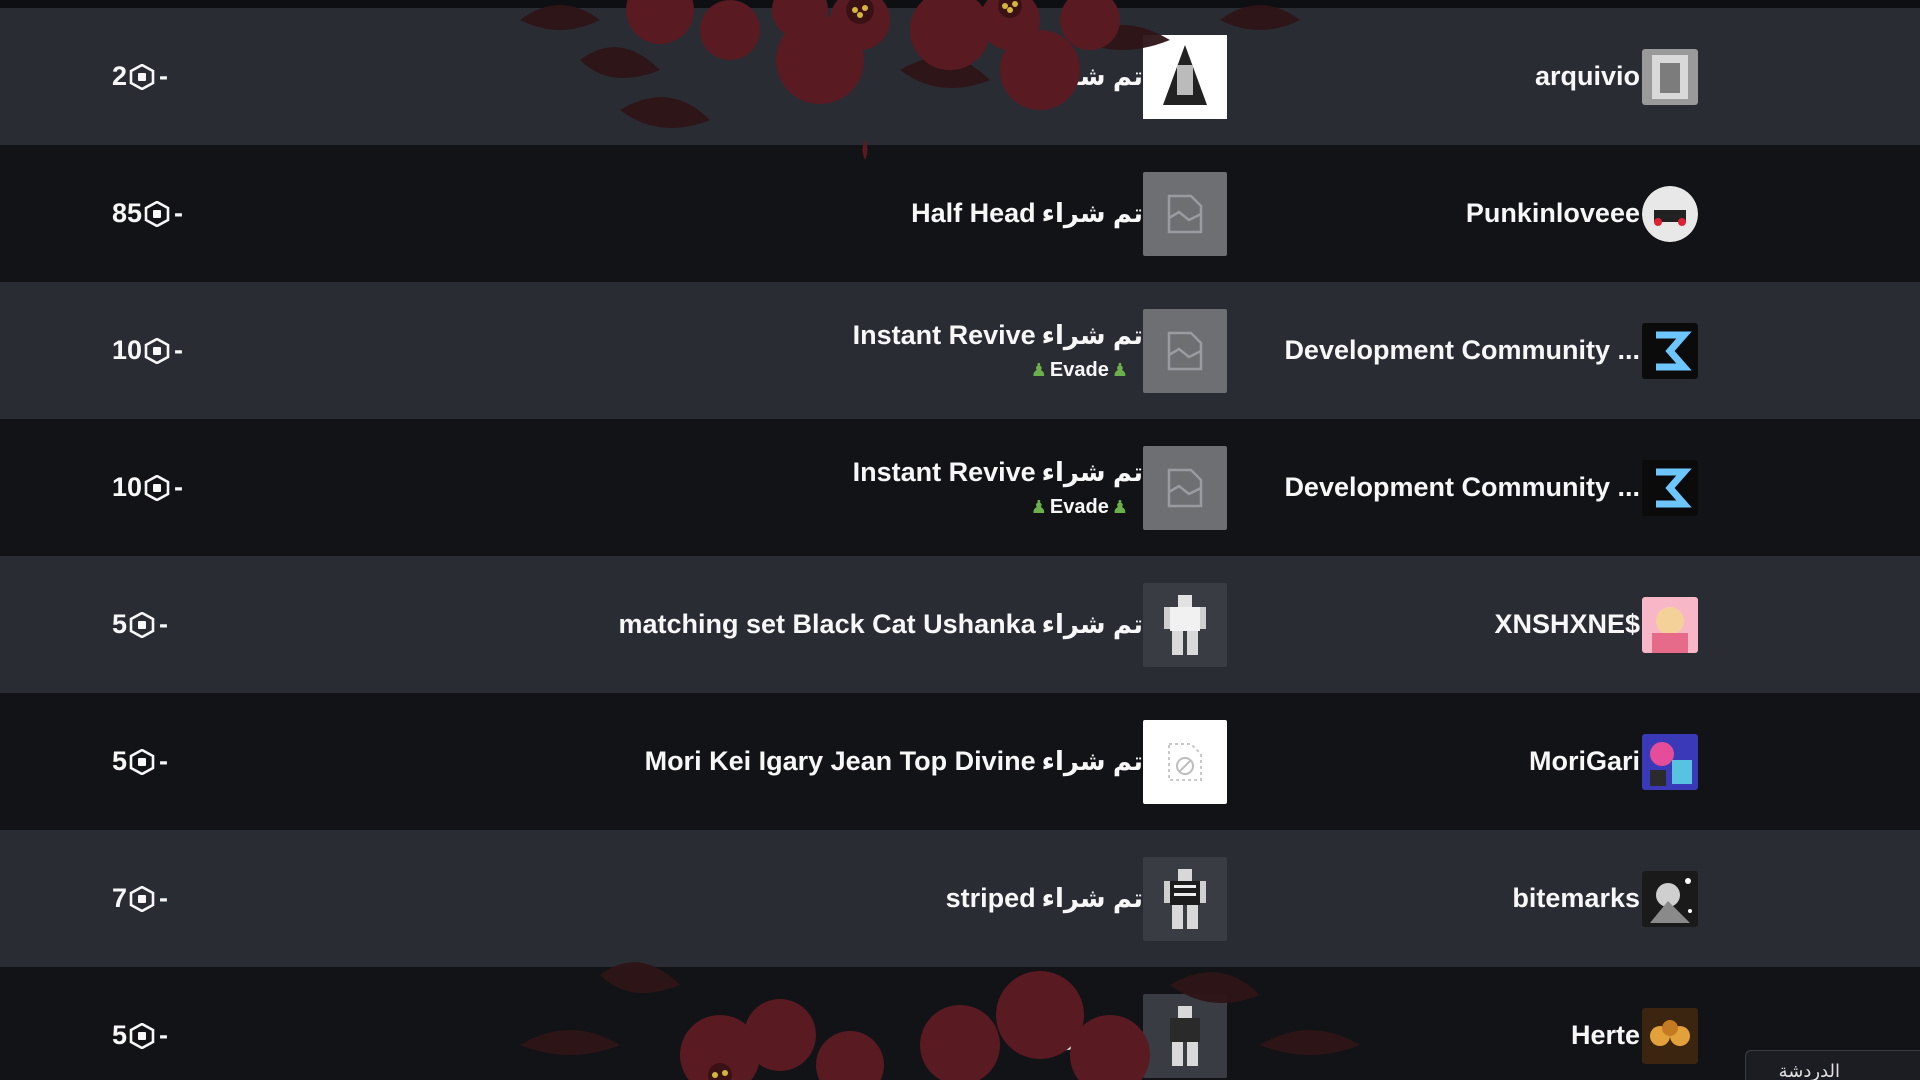 This screenshot has width=1920, height=1080. Describe the element at coordinates (140, 898) in the screenshot. I see `amount-cell: 7 -` at that location.